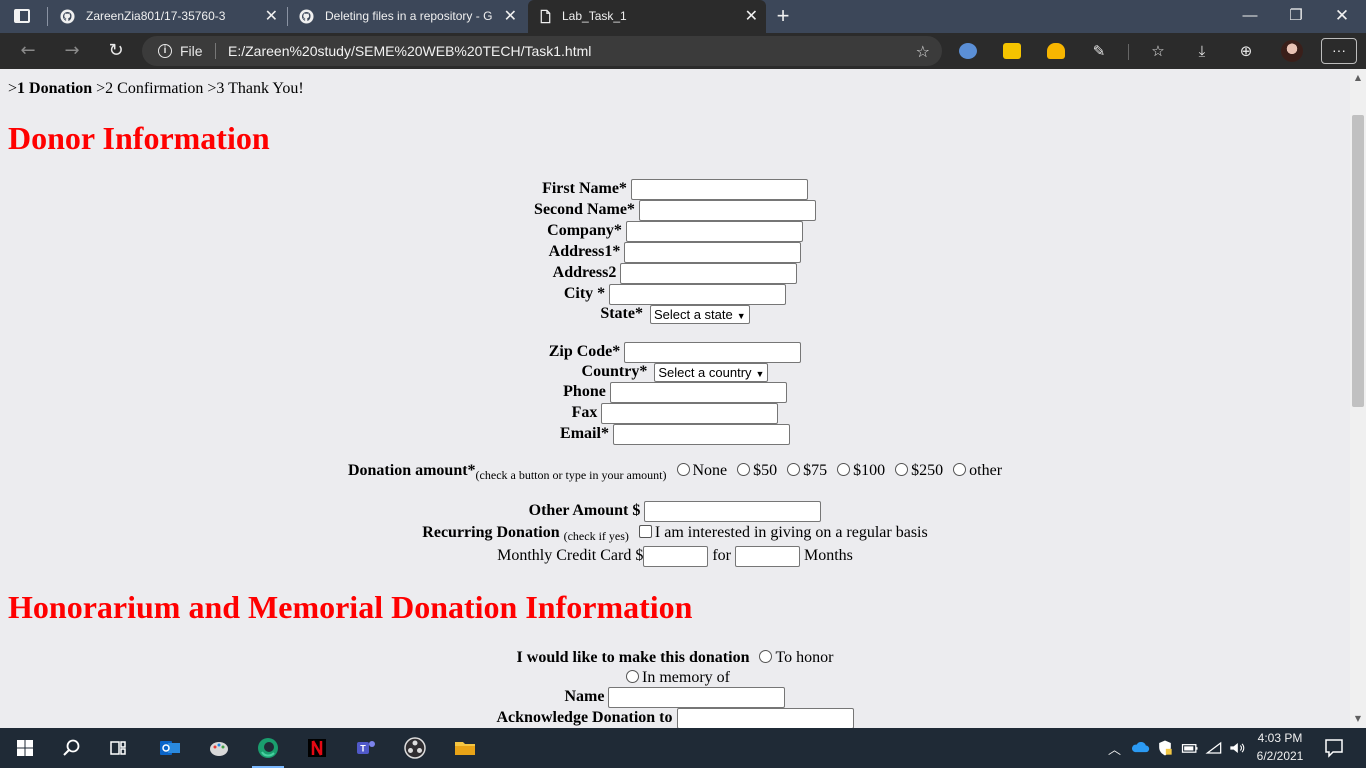  Describe the element at coordinates (1250, 16) in the screenshot. I see `minimize-button: —` at that location.